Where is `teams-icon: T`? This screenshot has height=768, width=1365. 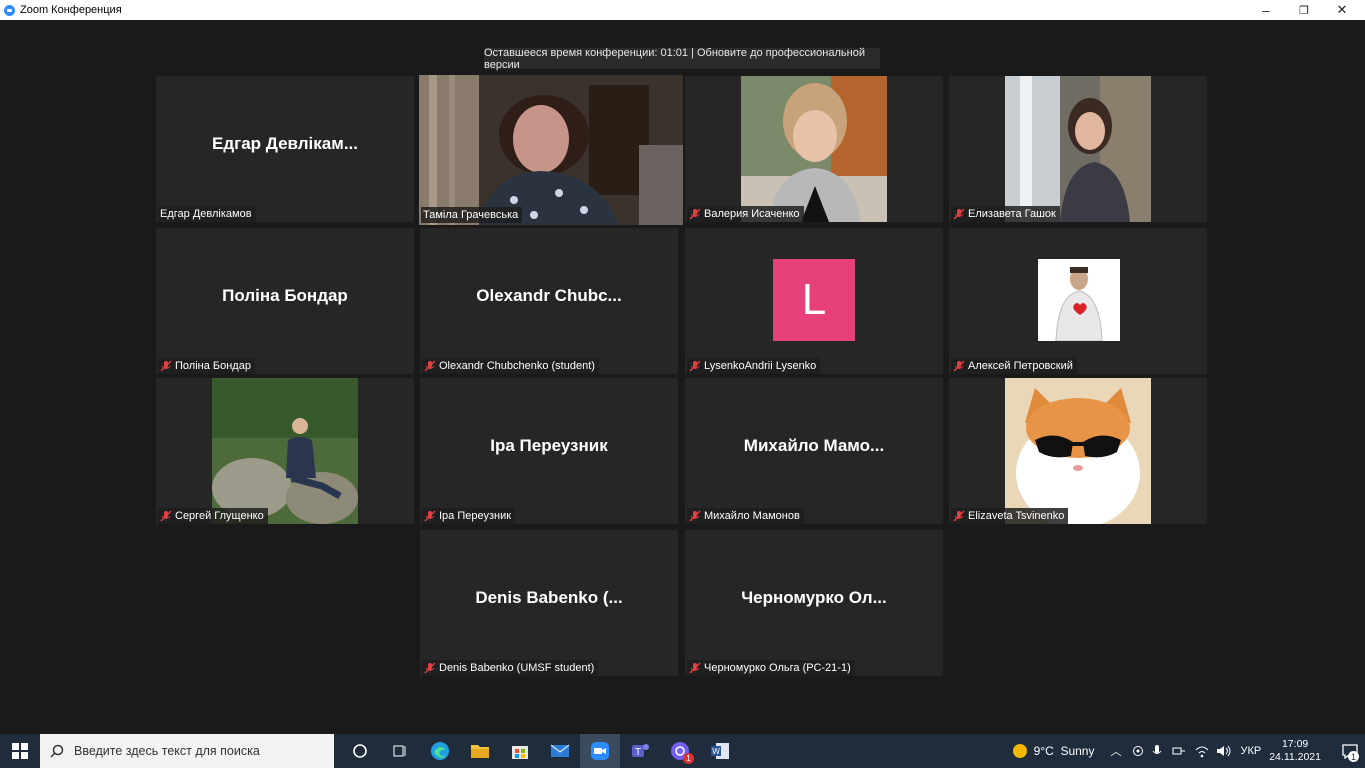 teams-icon: T is located at coordinates (640, 751).